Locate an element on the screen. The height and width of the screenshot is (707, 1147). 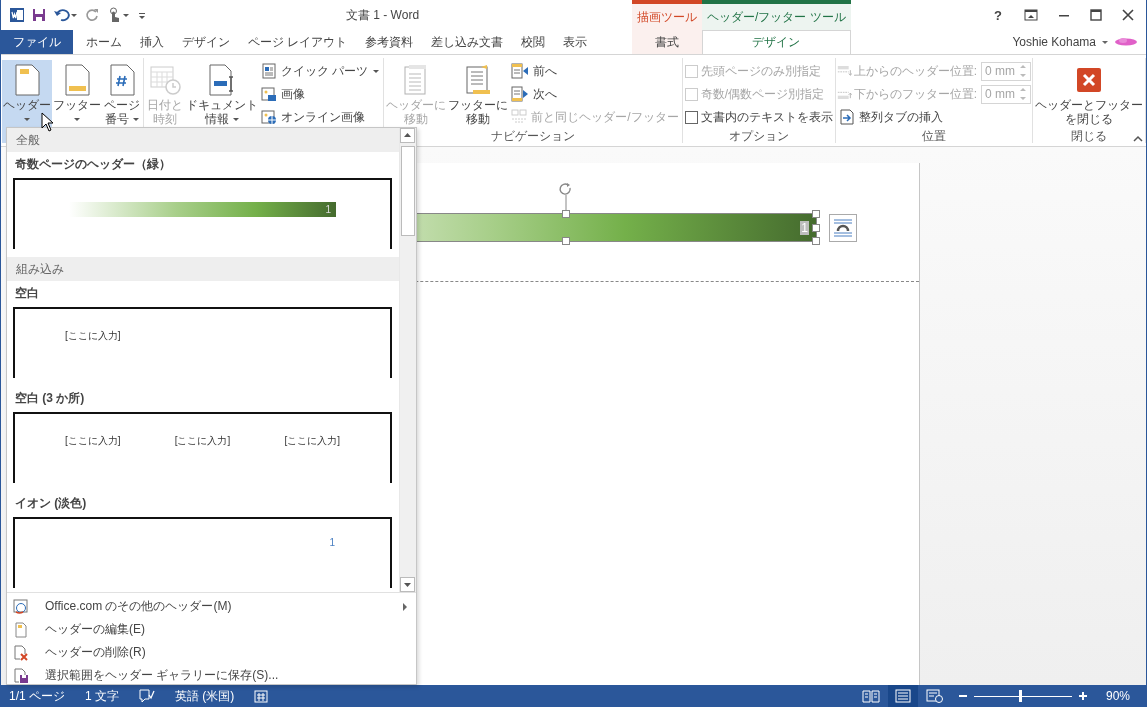
account-name: Yoshie Kohama is located at coordinates (1054, 42).